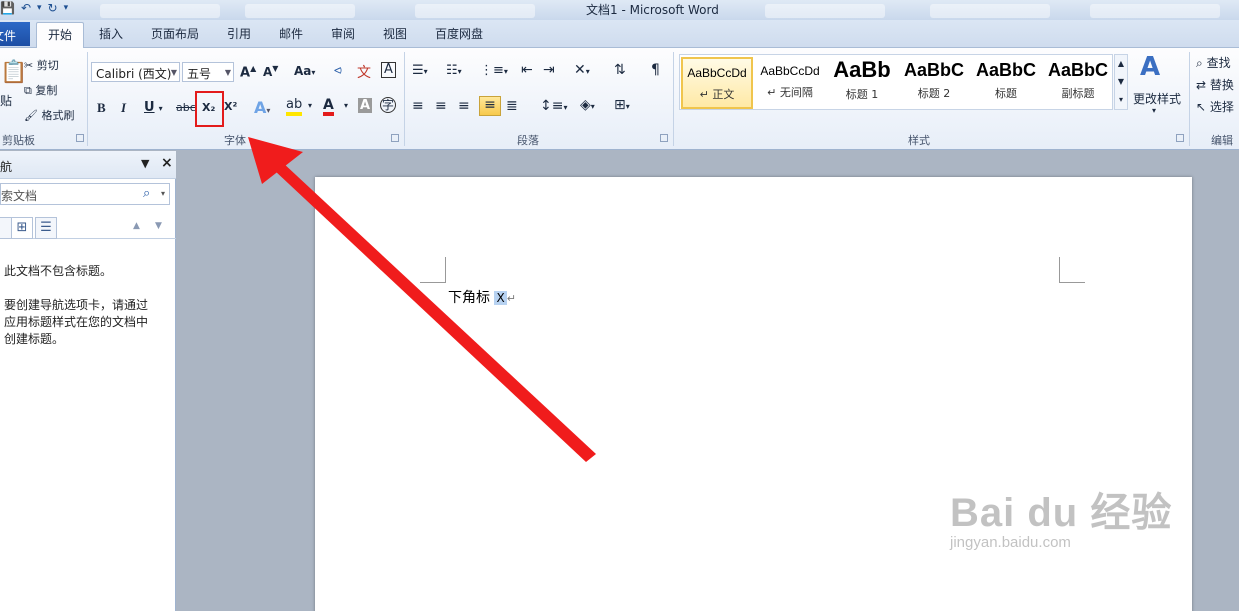 The width and height of the screenshot is (1239, 611). Describe the element at coordinates (1061, 513) in the screenshot. I see `watermark-logo-text: Bai du 经验` at that location.